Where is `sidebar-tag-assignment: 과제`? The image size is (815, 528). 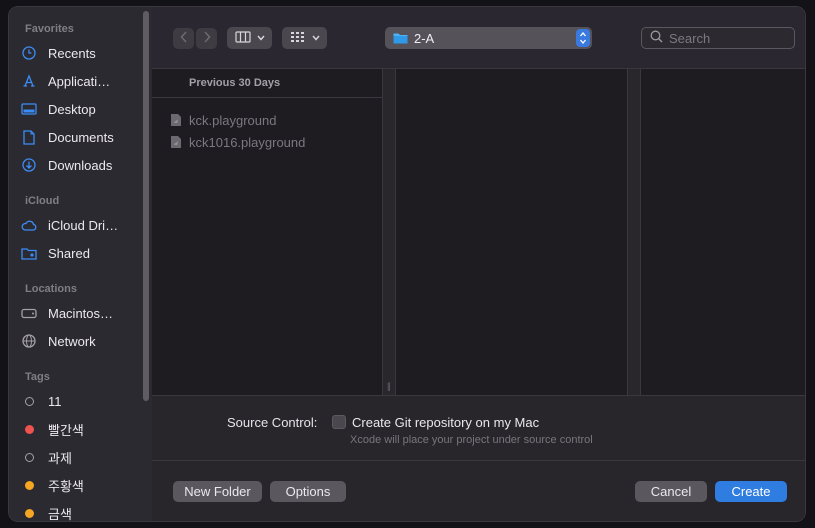
sidebar-tag-assignment: 과제 is located at coordinates (80, 457).